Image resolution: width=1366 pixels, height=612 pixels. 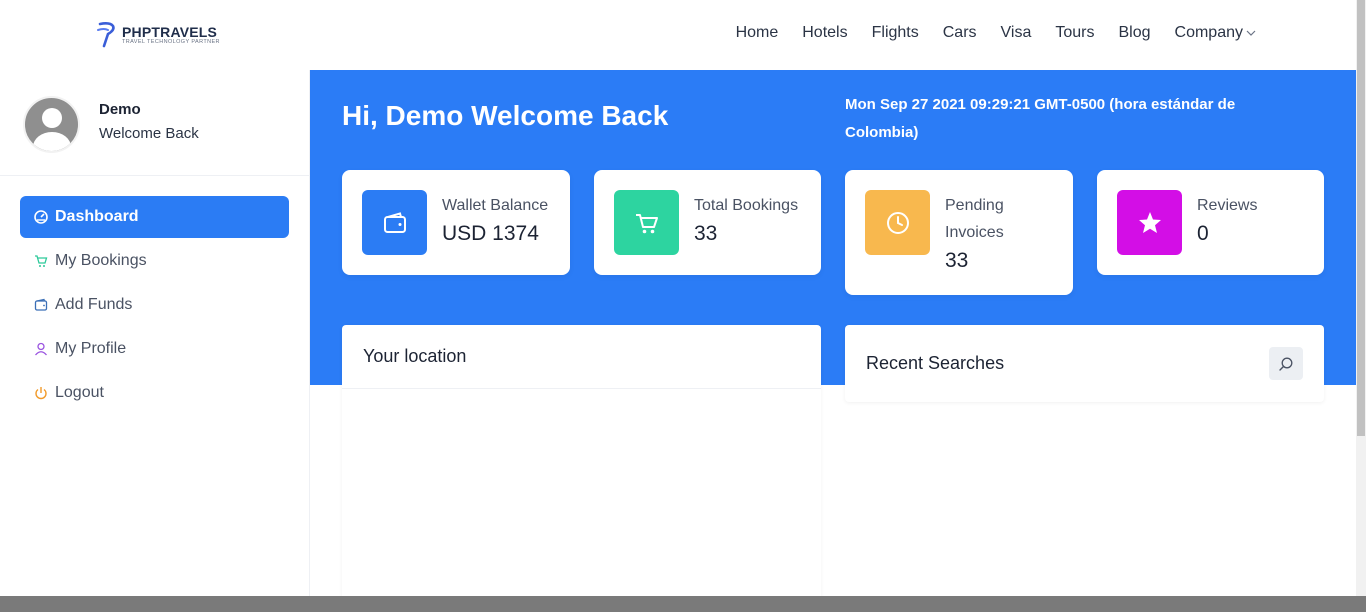 I want to click on location-title: Your location, so click(x=415, y=356).